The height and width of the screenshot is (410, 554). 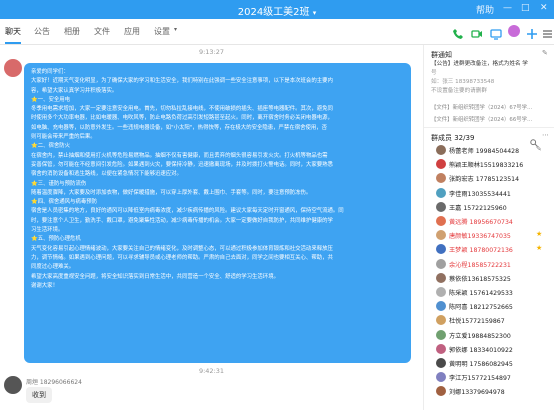 What do you see at coordinates (44, 285) in the screenshot?
I see `message-line: 谢谢大家！` at bounding box center [44, 285].